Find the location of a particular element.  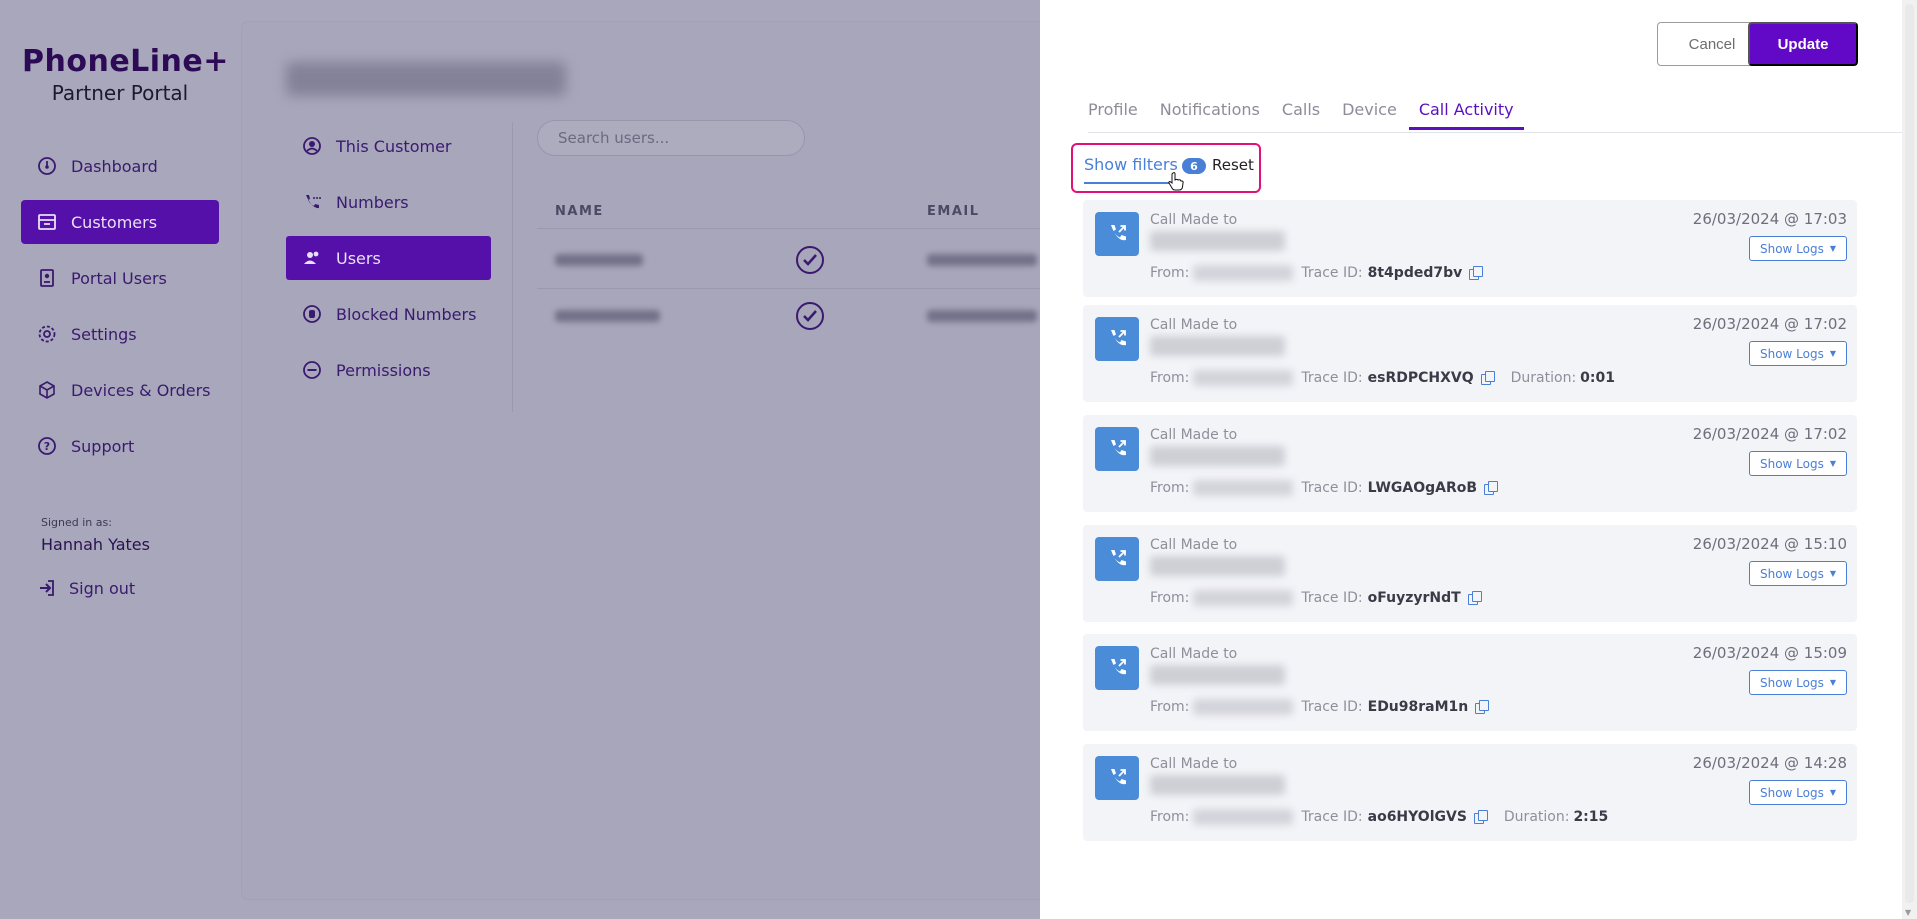

sidebar-item-label: Devices & Orders is located at coordinates (141, 390).